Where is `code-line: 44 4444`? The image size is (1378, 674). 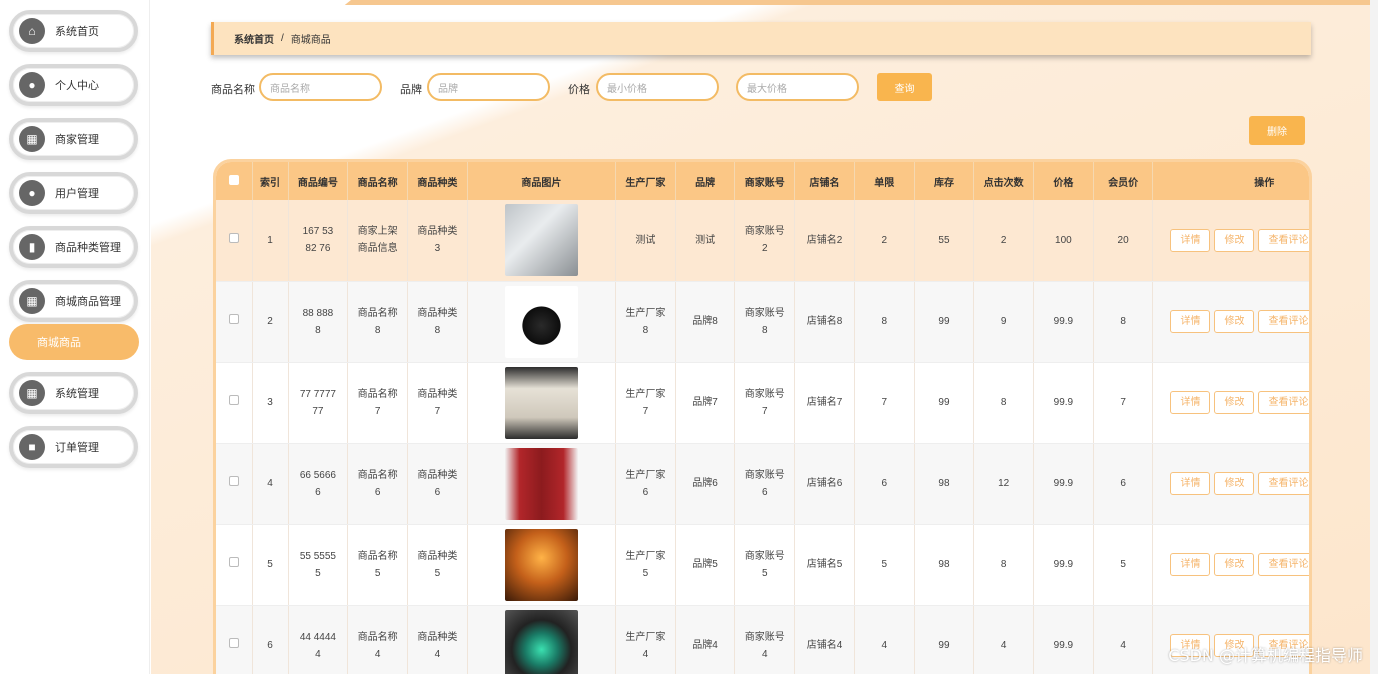 code-line: 44 4444 is located at coordinates (317, 637).